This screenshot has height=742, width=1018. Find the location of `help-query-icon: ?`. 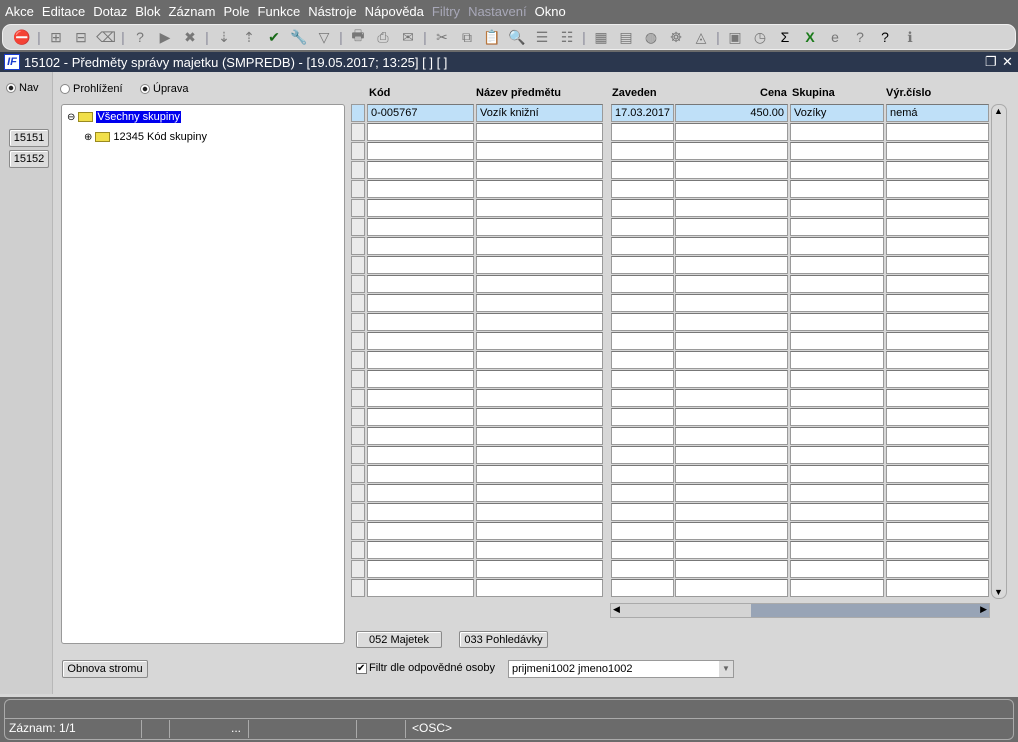

help-query-icon: ? is located at coordinates (860, 37).